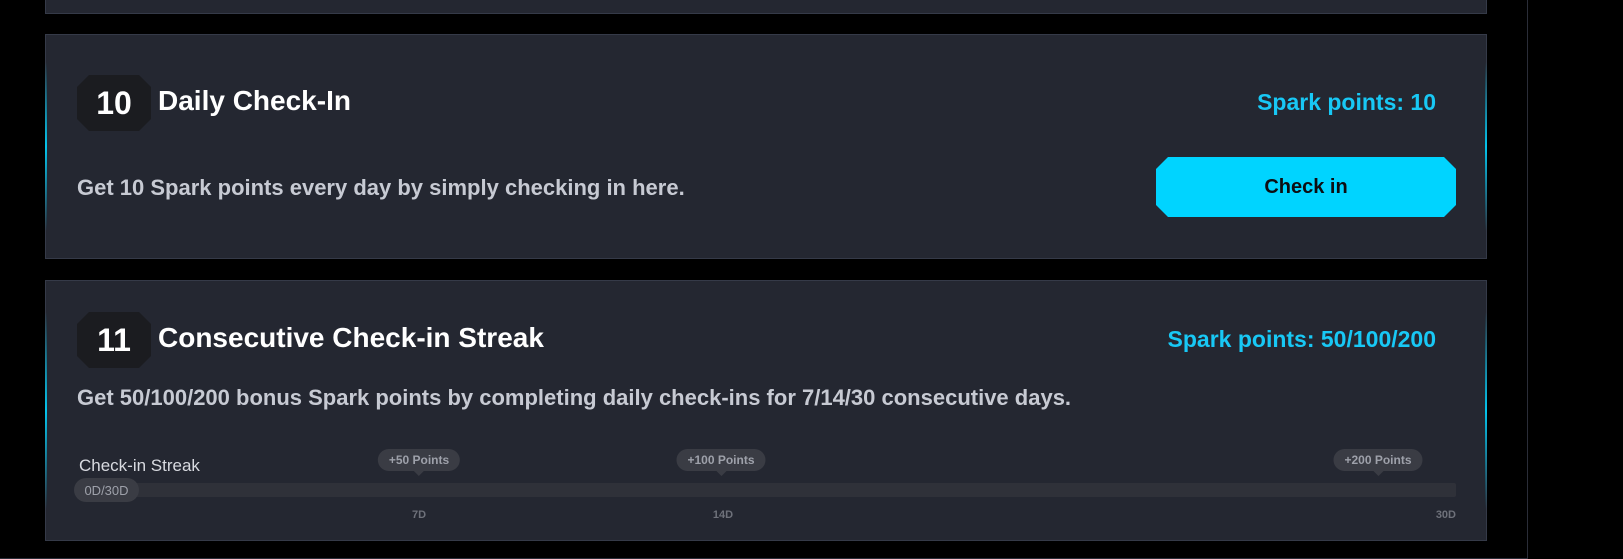 Image resolution: width=1623 pixels, height=559 pixels. I want to click on spark-points-label: Spark points: 50/100/200, so click(1301, 339).